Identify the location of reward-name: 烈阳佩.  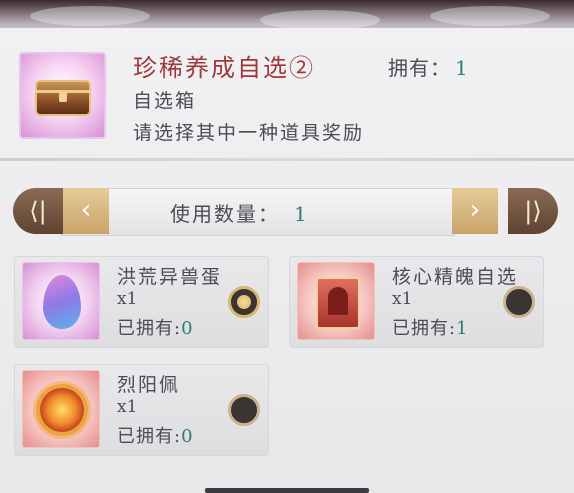
(149, 385).